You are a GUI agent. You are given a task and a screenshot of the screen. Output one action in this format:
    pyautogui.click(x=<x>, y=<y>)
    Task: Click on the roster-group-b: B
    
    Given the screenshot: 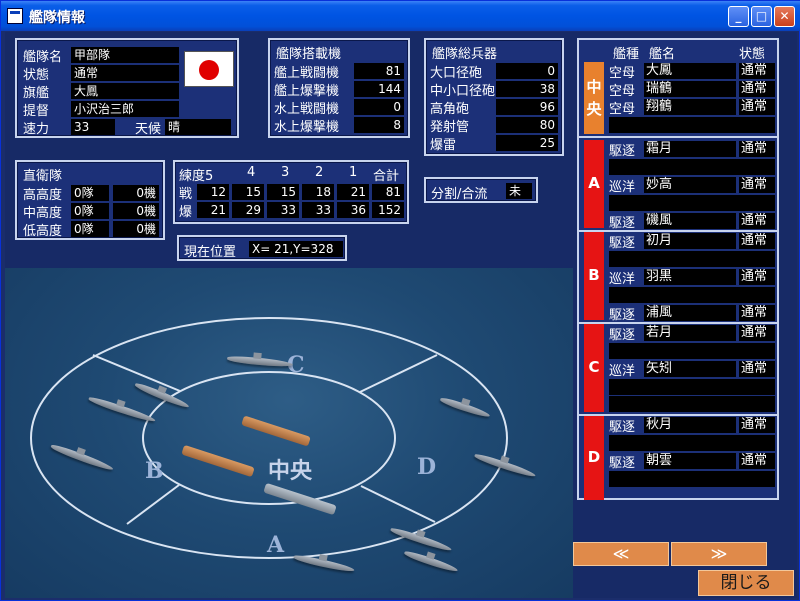 What is the action you would take?
    pyautogui.click(x=594, y=276)
    